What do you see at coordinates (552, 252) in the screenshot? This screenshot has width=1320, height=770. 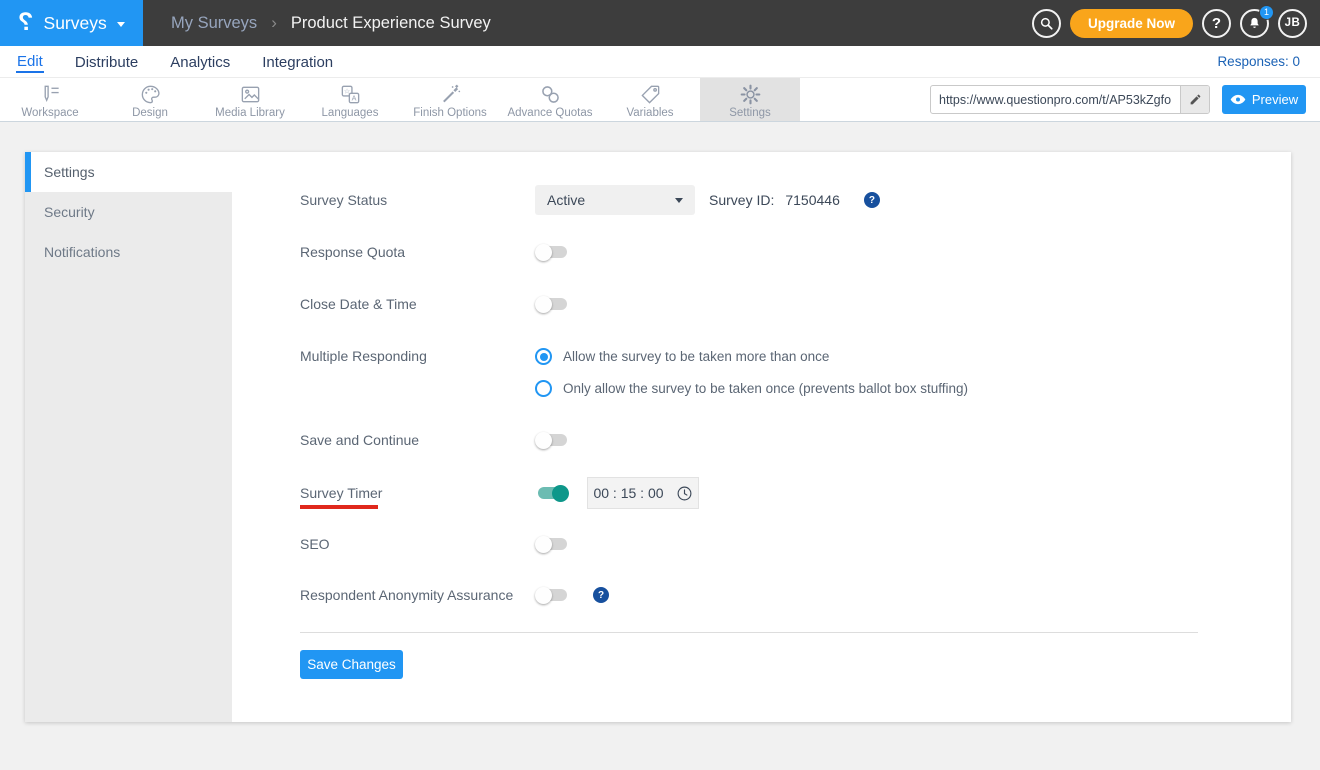 I see `response-quota-toggle` at bounding box center [552, 252].